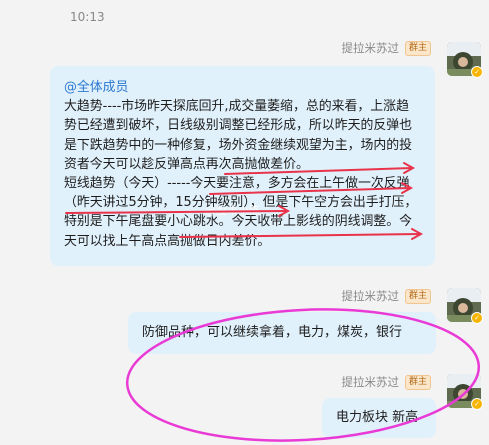 This screenshot has height=445, width=489. Describe the element at coordinates (87, 17) in the screenshot. I see `timestamp: 10:13` at that location.